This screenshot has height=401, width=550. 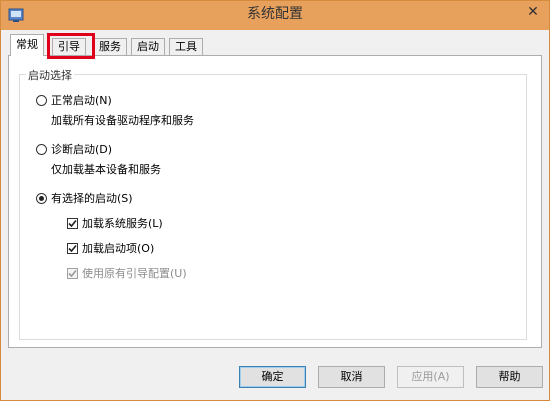 I want to click on normal-startup-desc: 加载所有设备驱动程序和服务, so click(x=122, y=120).